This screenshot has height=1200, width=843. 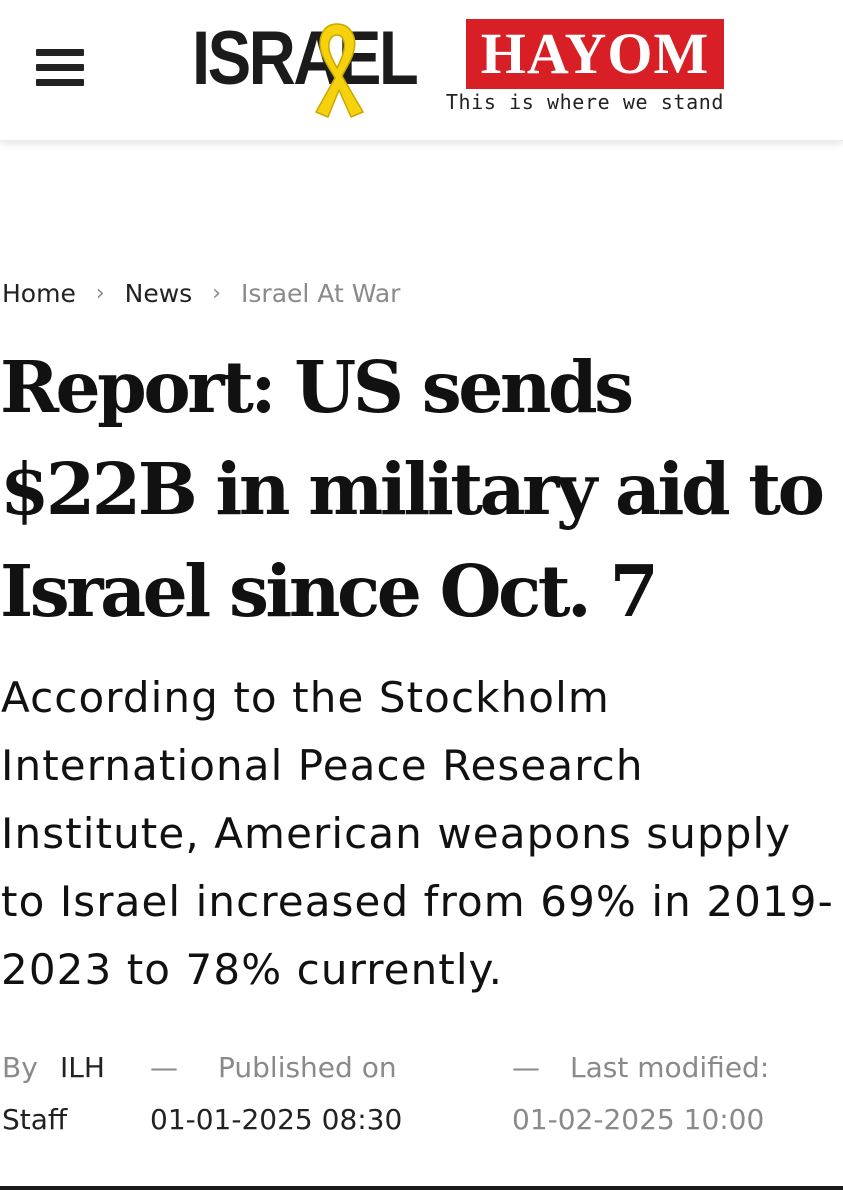 I want to click on logo-tagline: This is where we stand, so click(x=584, y=102).